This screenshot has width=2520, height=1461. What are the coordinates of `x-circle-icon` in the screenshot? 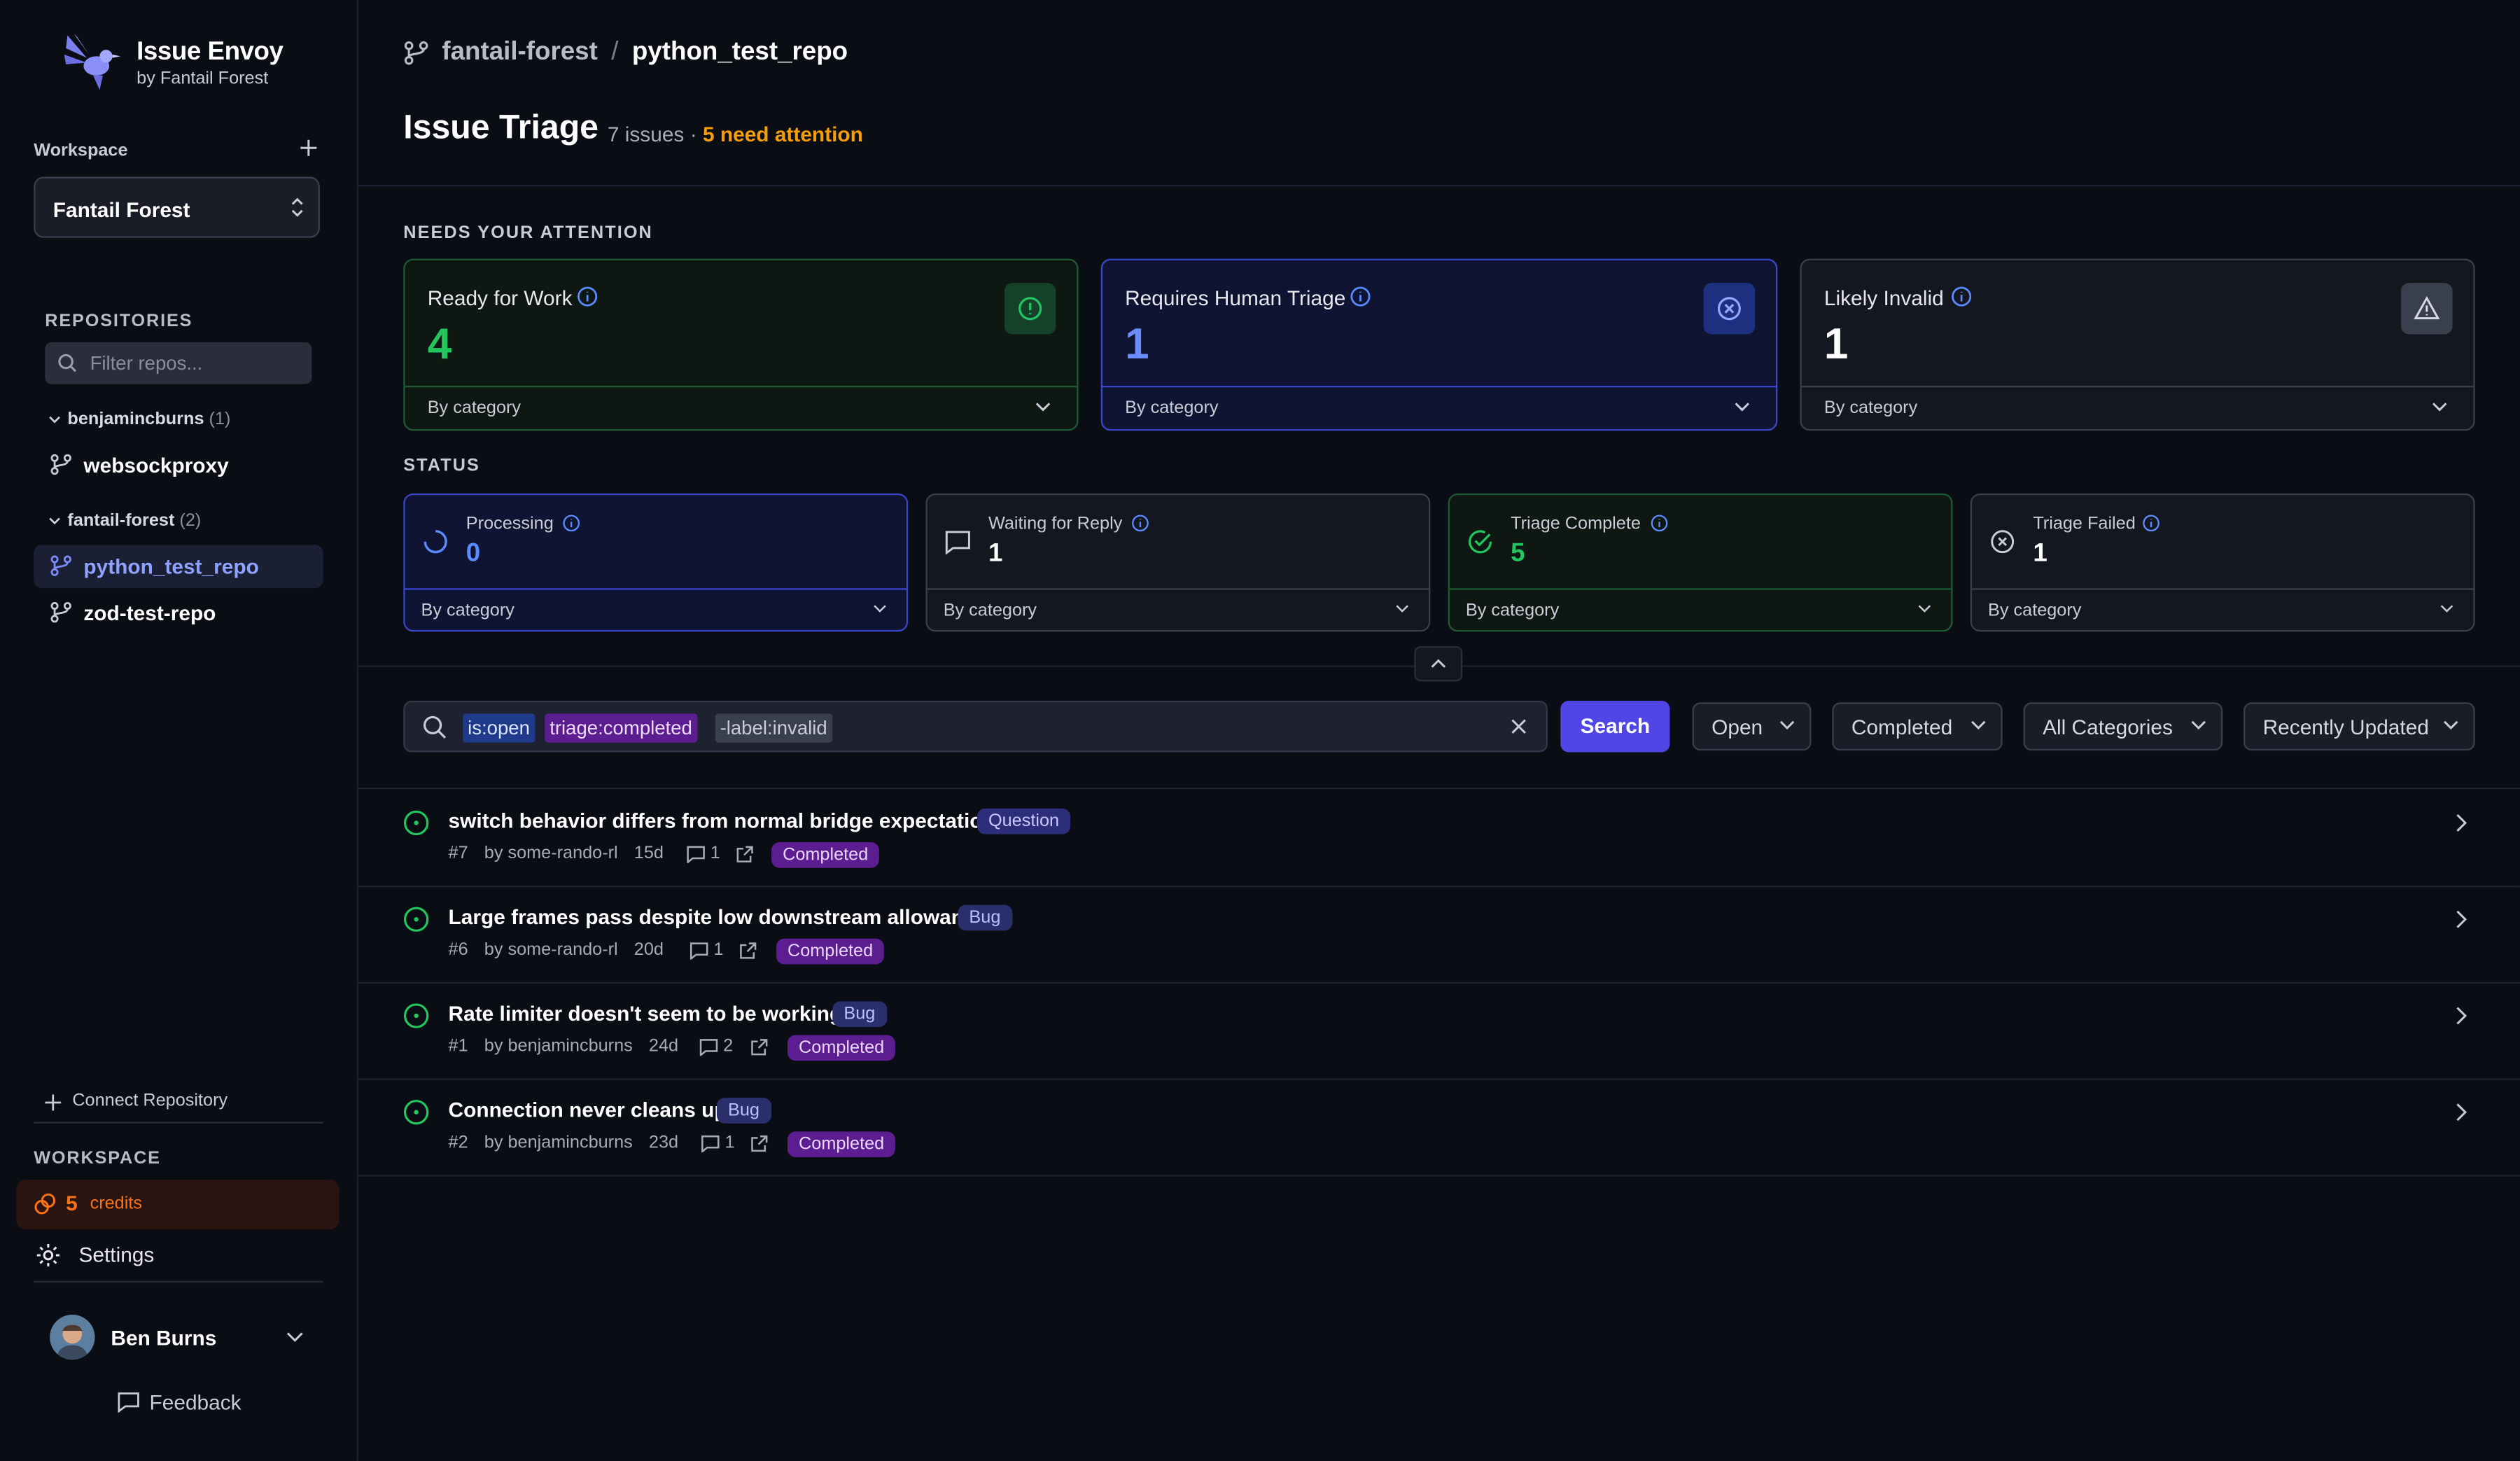 It's located at (2003, 542).